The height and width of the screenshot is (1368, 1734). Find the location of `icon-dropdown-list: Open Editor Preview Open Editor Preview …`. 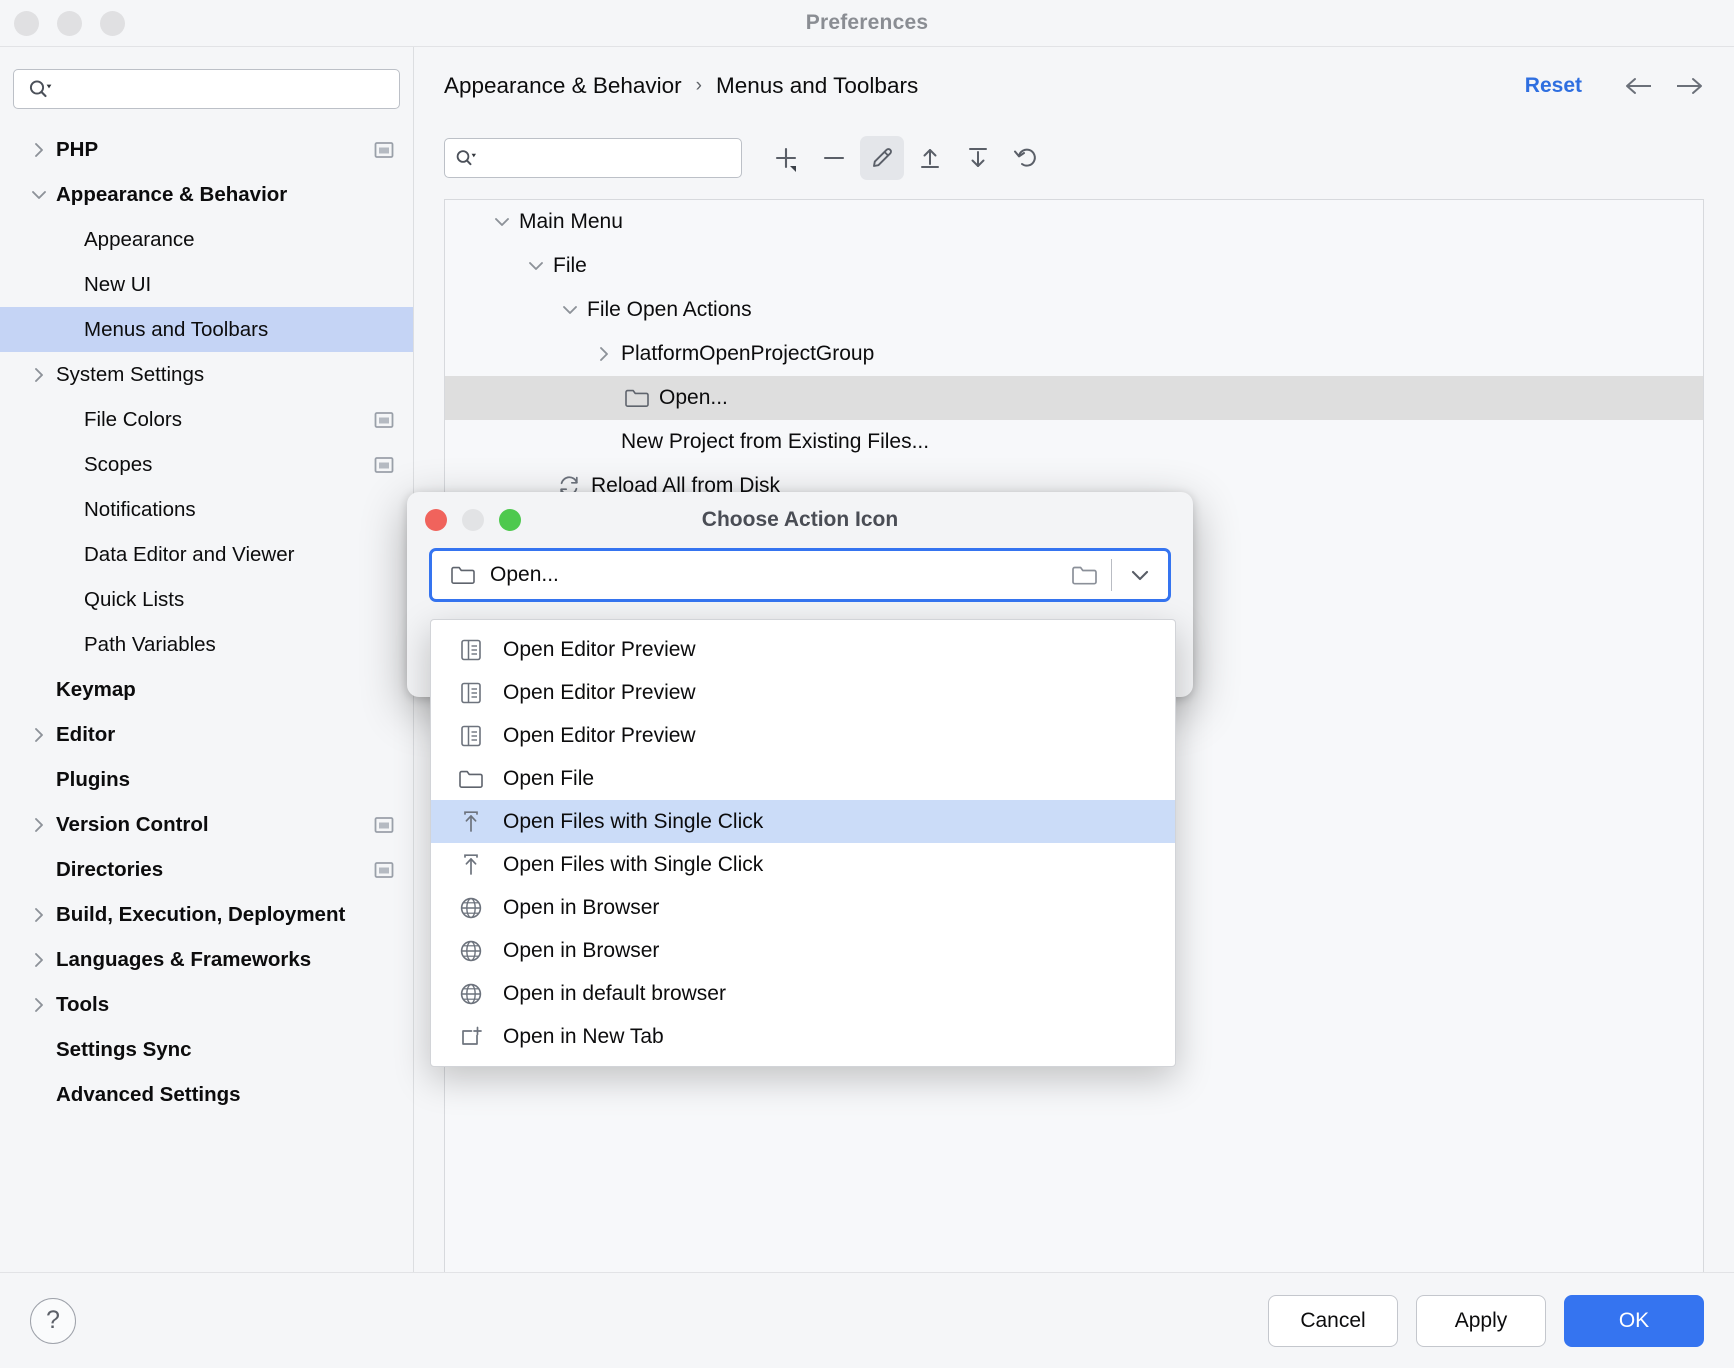

icon-dropdown-list: Open Editor Preview Open Editor Preview … is located at coordinates (803, 843).